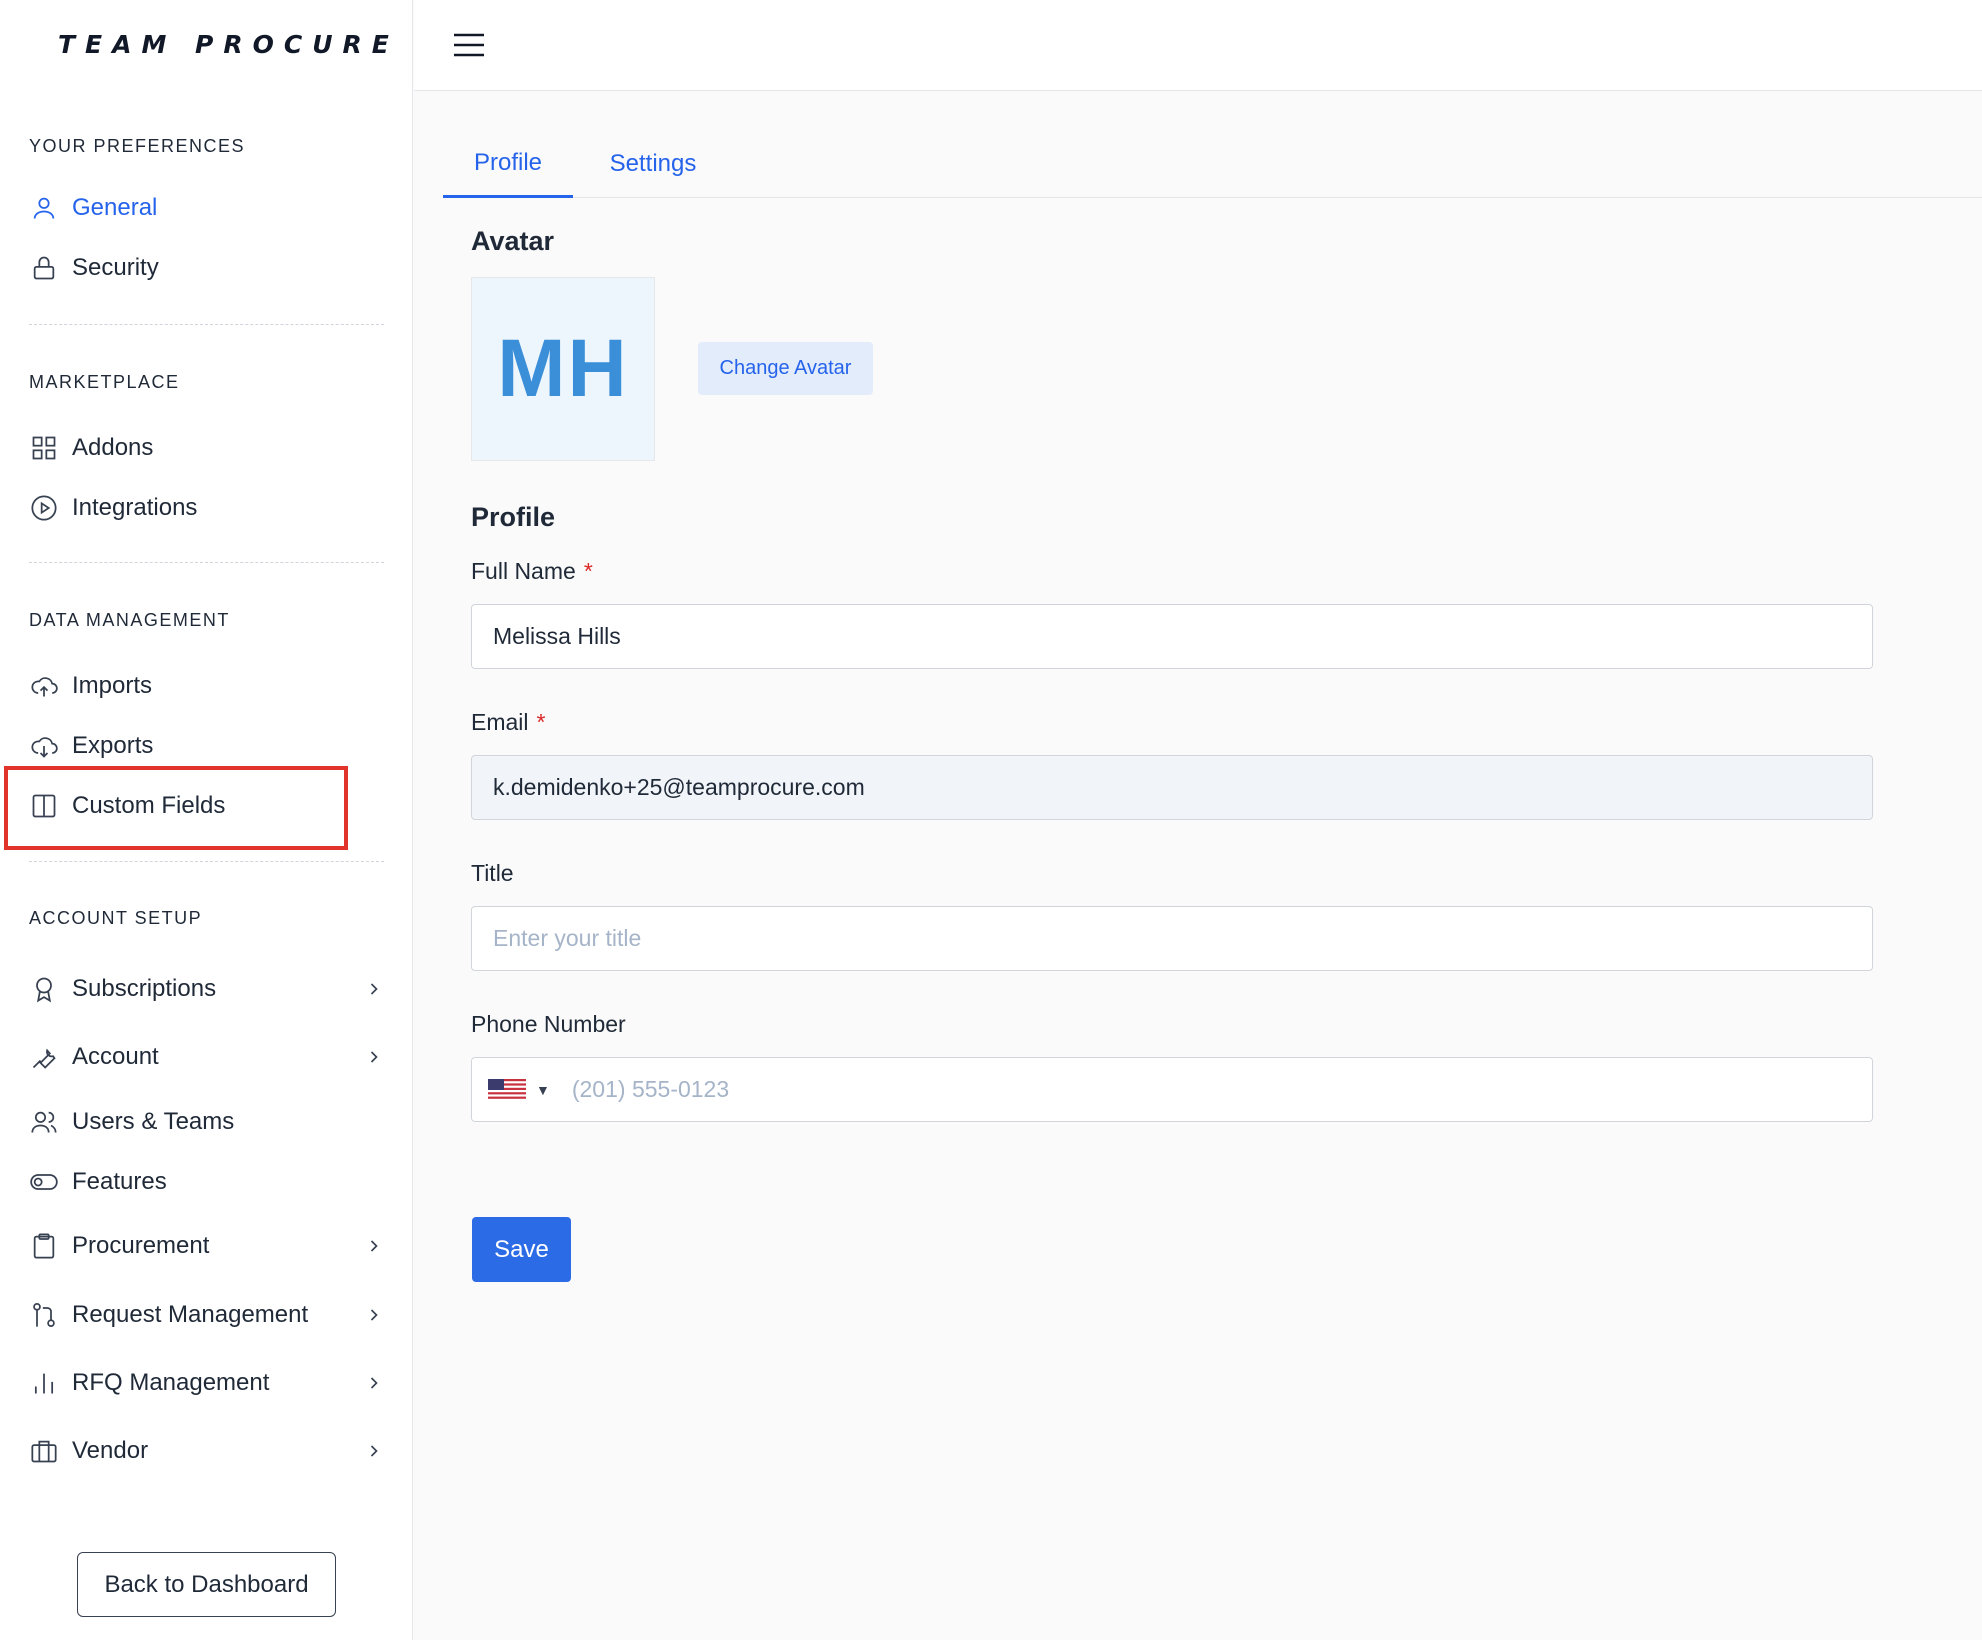 The image size is (1982, 1640). Describe the element at coordinates (44, 1246) in the screenshot. I see `clipboard-icon` at that location.